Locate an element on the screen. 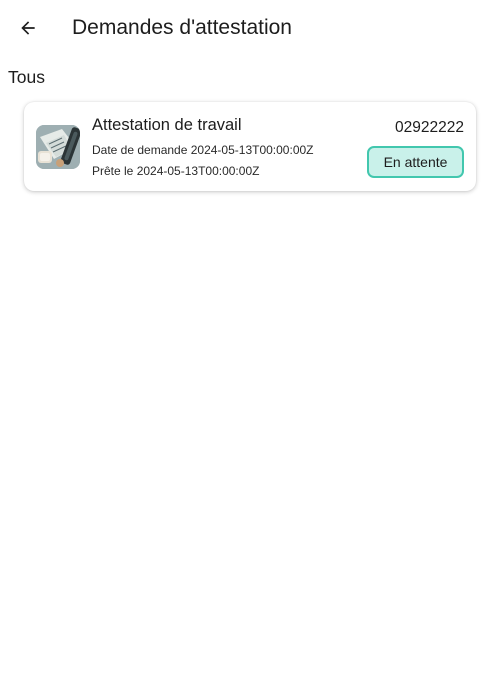 This screenshot has height=682, width=500. request-title: Attestation de travail is located at coordinates (167, 125).